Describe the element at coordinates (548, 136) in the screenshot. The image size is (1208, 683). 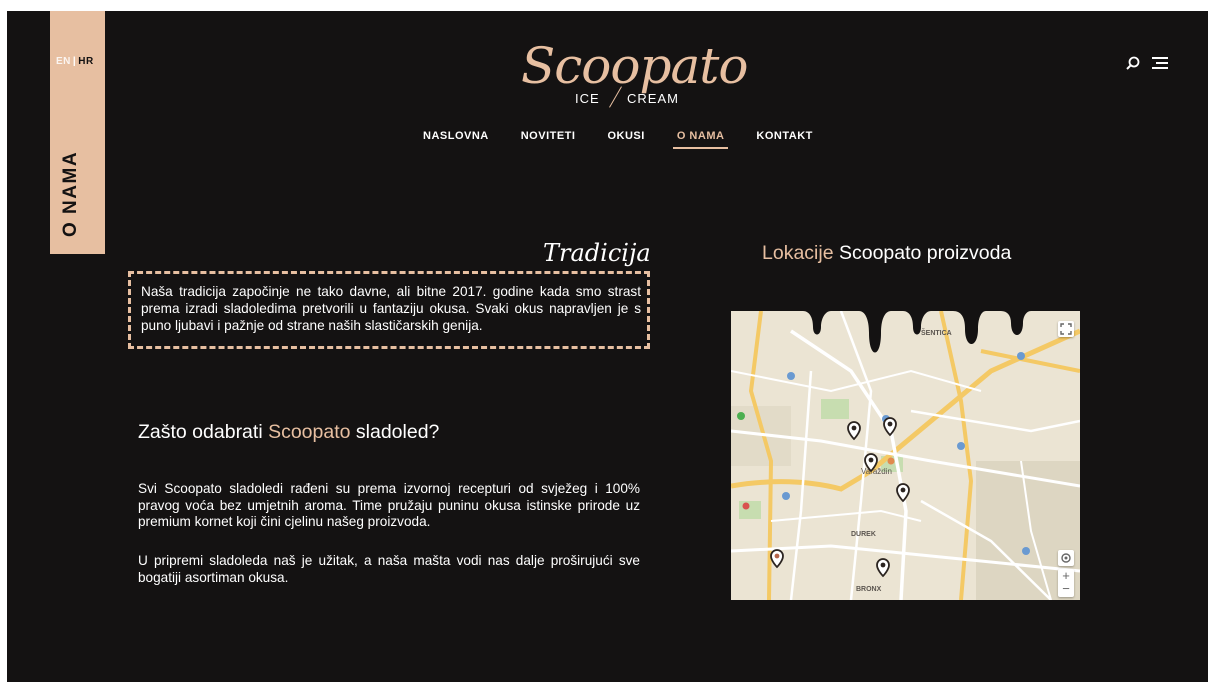
I see `nav-item-noviteti: NOVITETI` at that location.